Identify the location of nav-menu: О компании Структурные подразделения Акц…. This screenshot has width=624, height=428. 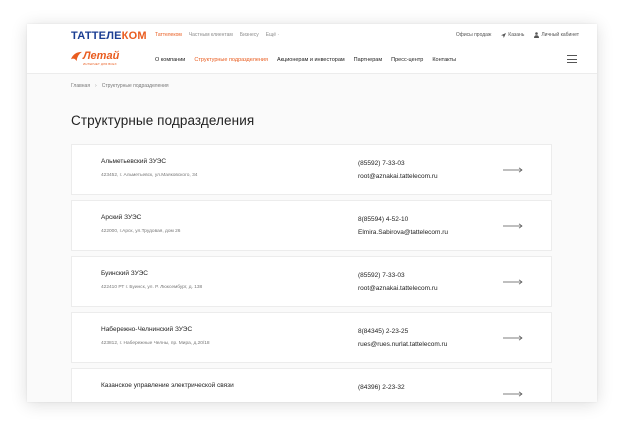
(310, 60).